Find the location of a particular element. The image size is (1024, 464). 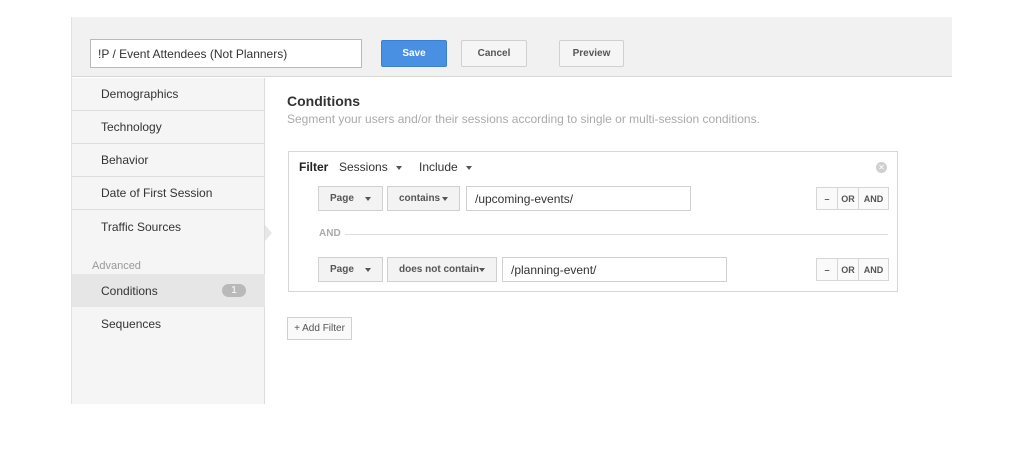

sidebar-item-label: Behavior is located at coordinates (125, 160).